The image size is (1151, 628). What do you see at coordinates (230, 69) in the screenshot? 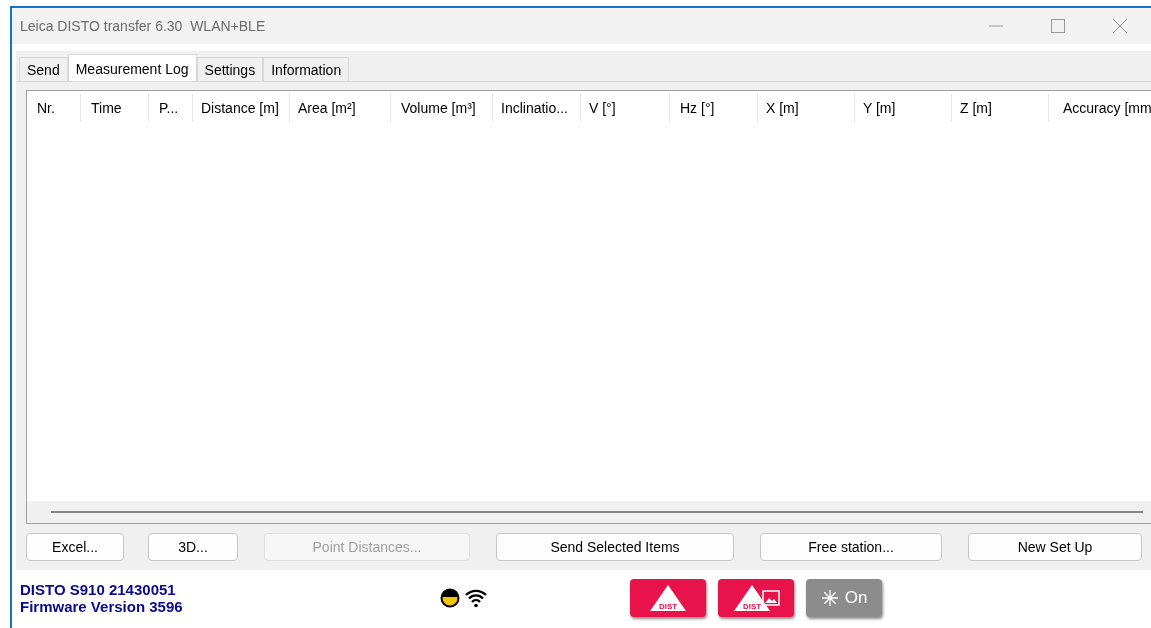
I see `tab: Settings` at bounding box center [230, 69].